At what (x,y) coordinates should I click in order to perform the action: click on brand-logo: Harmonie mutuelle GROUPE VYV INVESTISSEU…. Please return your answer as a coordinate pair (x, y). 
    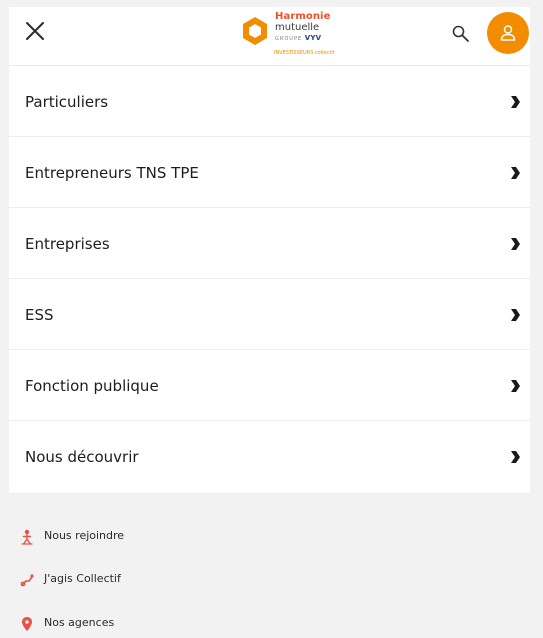
    Looking at the image, I should click on (290, 35).